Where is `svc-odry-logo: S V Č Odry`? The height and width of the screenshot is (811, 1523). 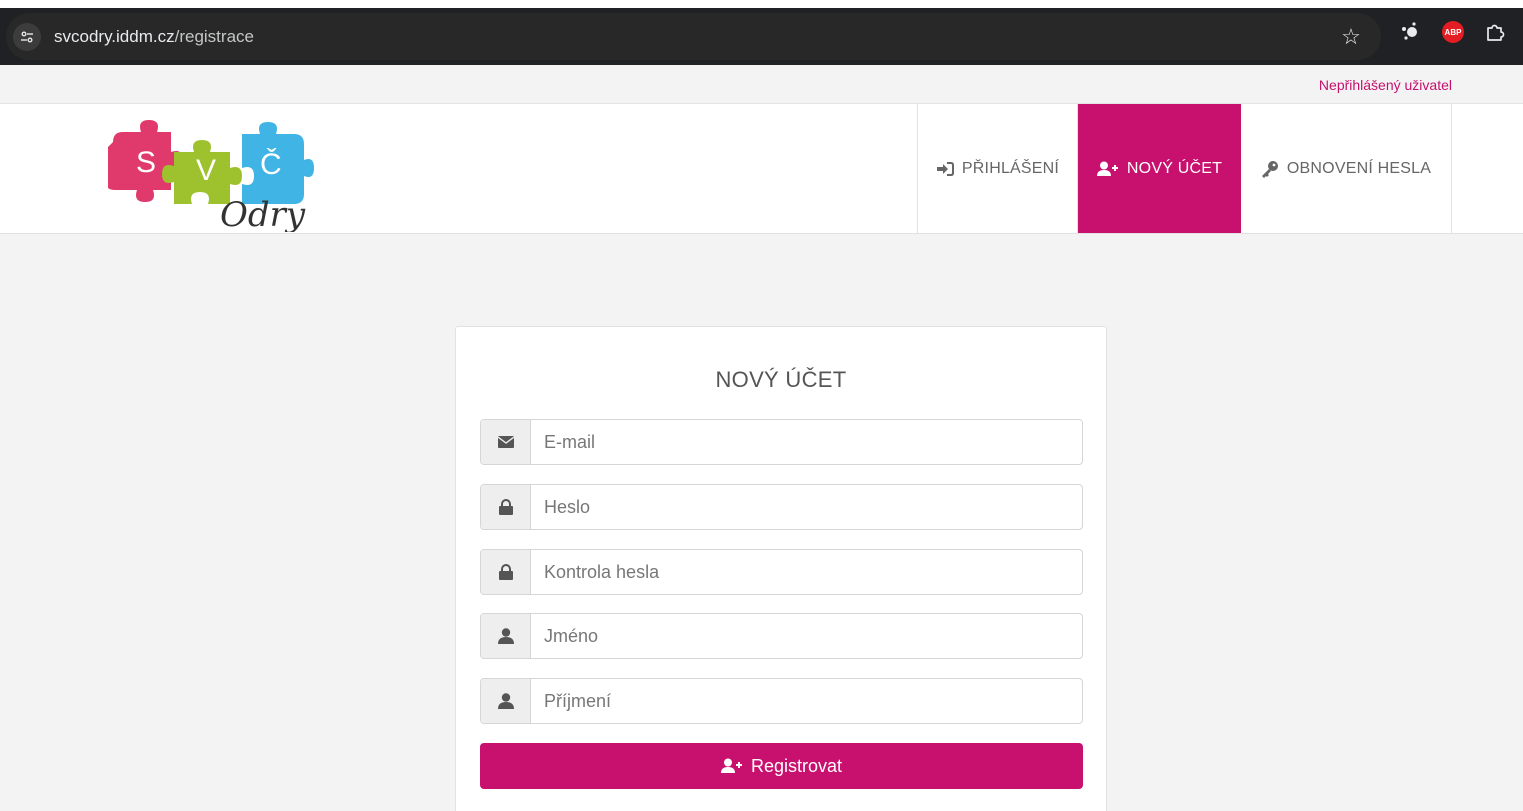
svc-odry-logo: S V Č Odry is located at coordinates (206, 173).